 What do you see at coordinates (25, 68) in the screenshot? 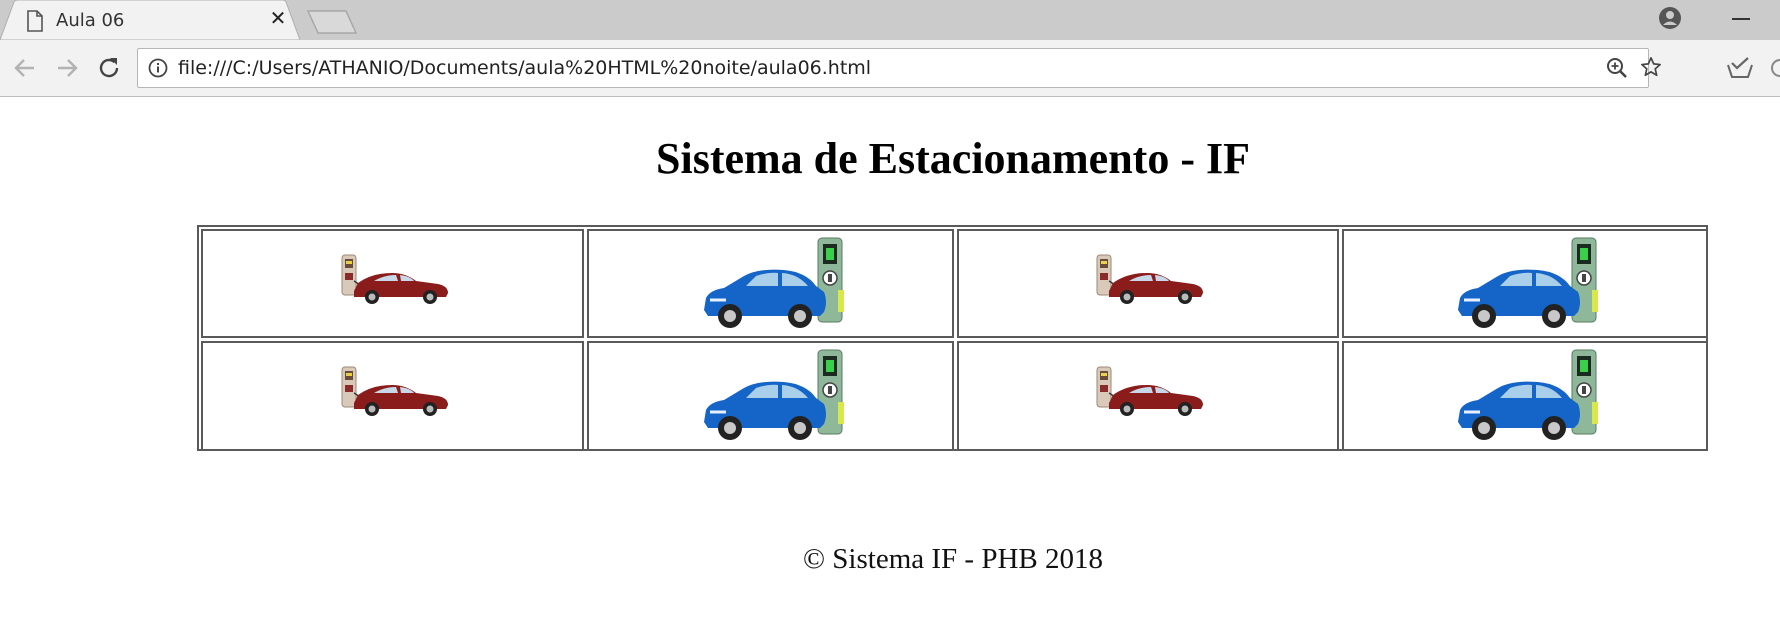
I see `back-icon` at bounding box center [25, 68].